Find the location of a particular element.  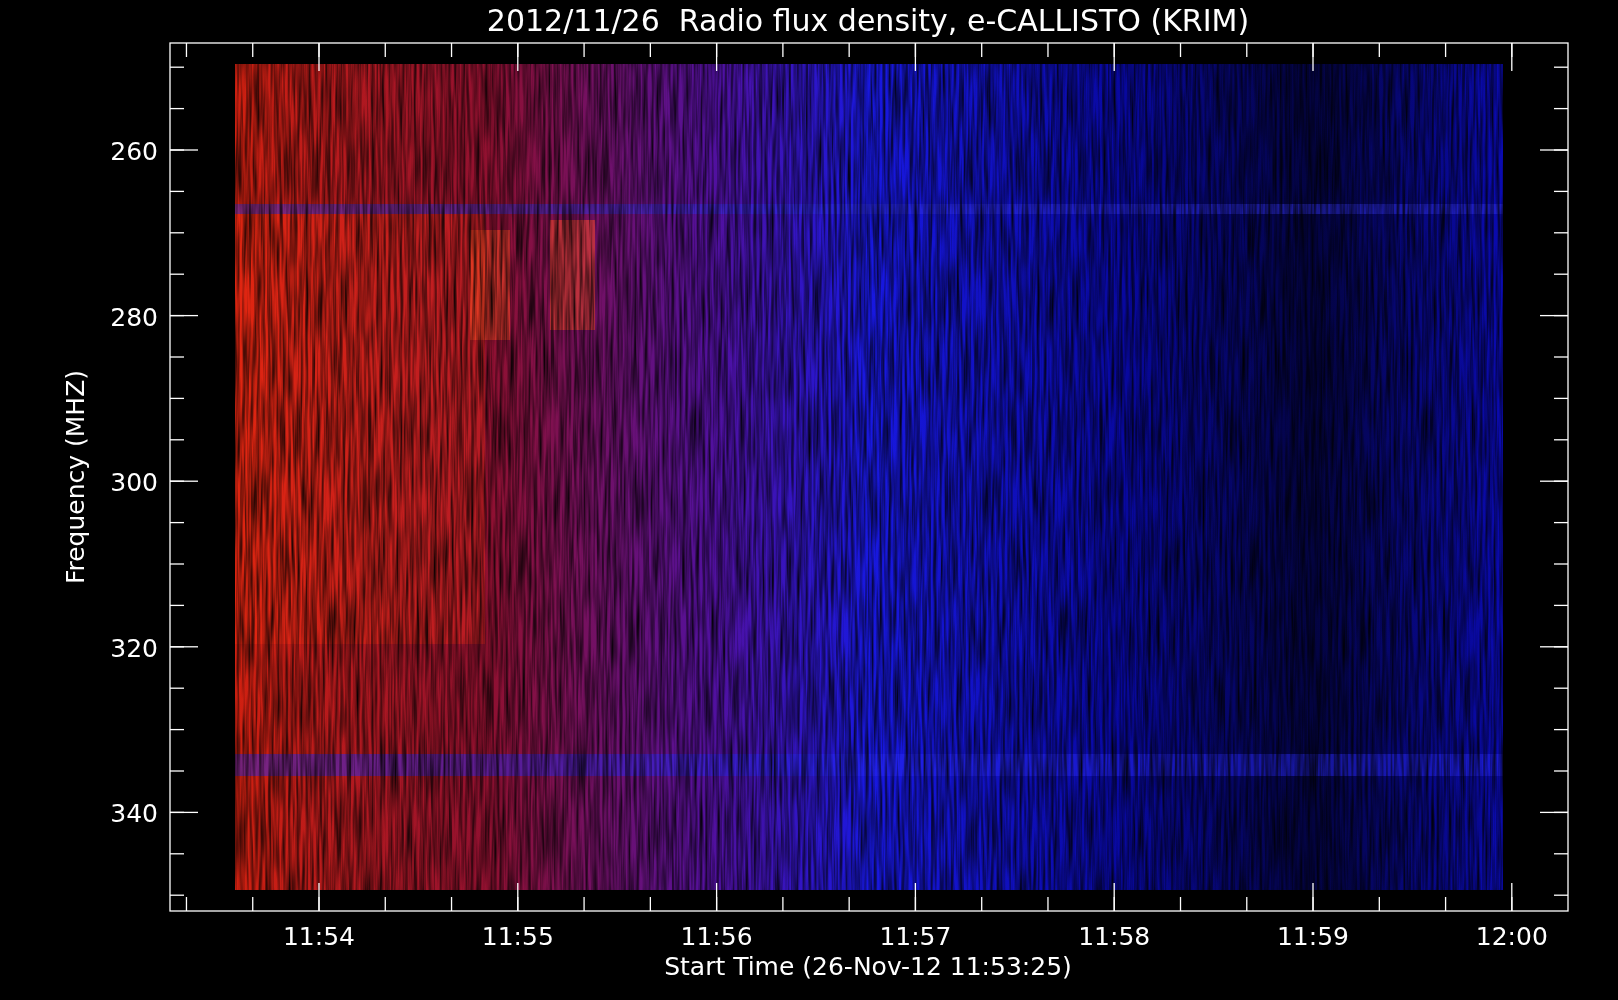

x-tick-label: 12:00 is located at coordinates (1511, 936).